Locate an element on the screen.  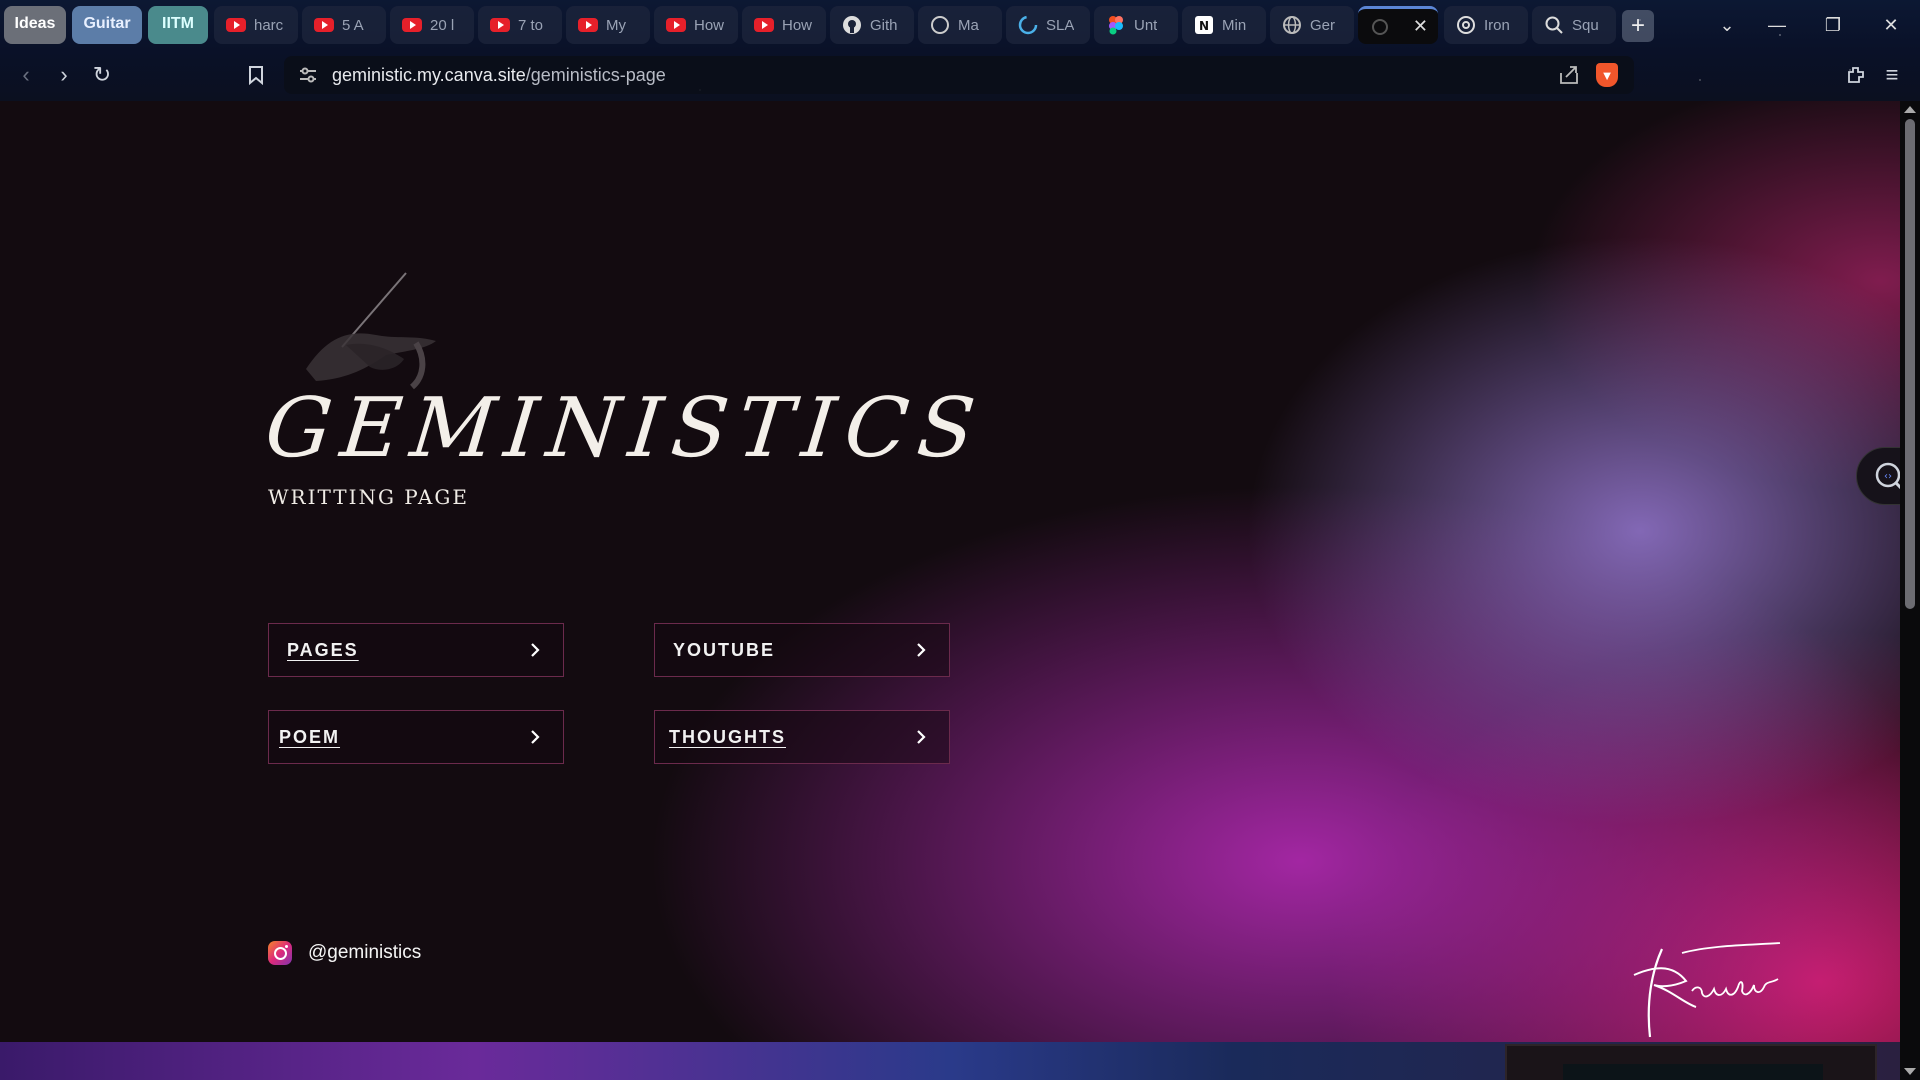
tab-label: Gith is located at coordinates (884, 25).